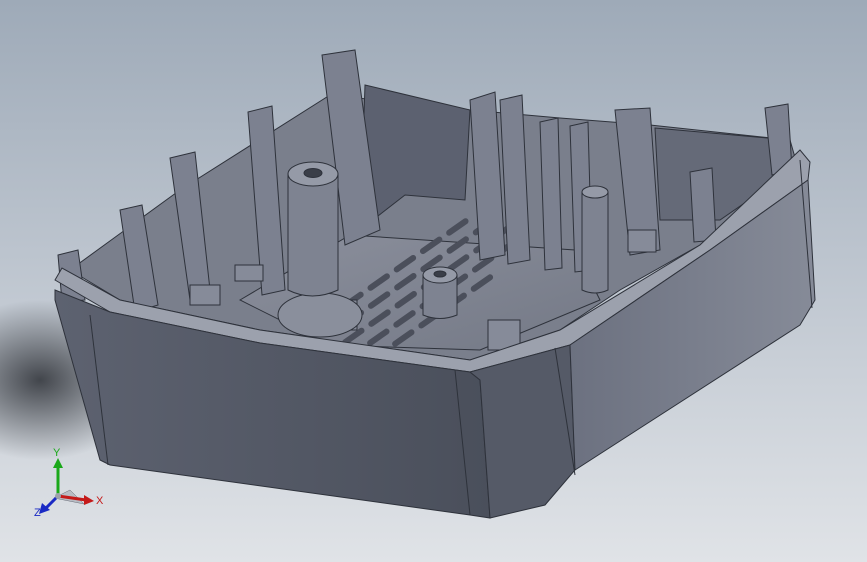  I want to click on y-axis-label: Y, so click(57, 453).